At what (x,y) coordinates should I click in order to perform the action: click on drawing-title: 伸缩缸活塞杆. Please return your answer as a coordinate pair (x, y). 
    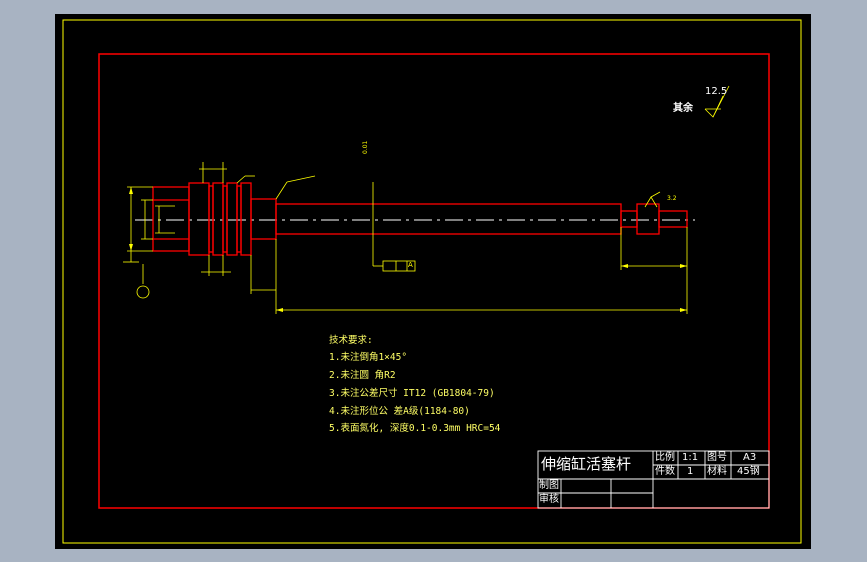
    Looking at the image, I should click on (586, 464).